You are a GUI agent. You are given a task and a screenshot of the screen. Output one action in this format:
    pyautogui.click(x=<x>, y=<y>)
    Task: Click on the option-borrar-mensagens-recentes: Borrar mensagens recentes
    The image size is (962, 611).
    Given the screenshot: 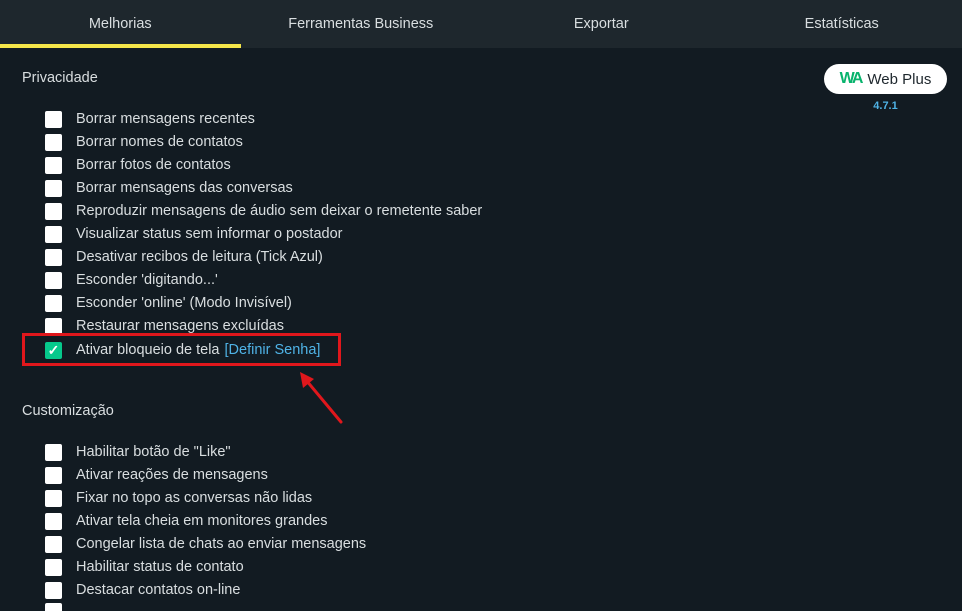 What is the action you would take?
    pyautogui.click(x=150, y=119)
    